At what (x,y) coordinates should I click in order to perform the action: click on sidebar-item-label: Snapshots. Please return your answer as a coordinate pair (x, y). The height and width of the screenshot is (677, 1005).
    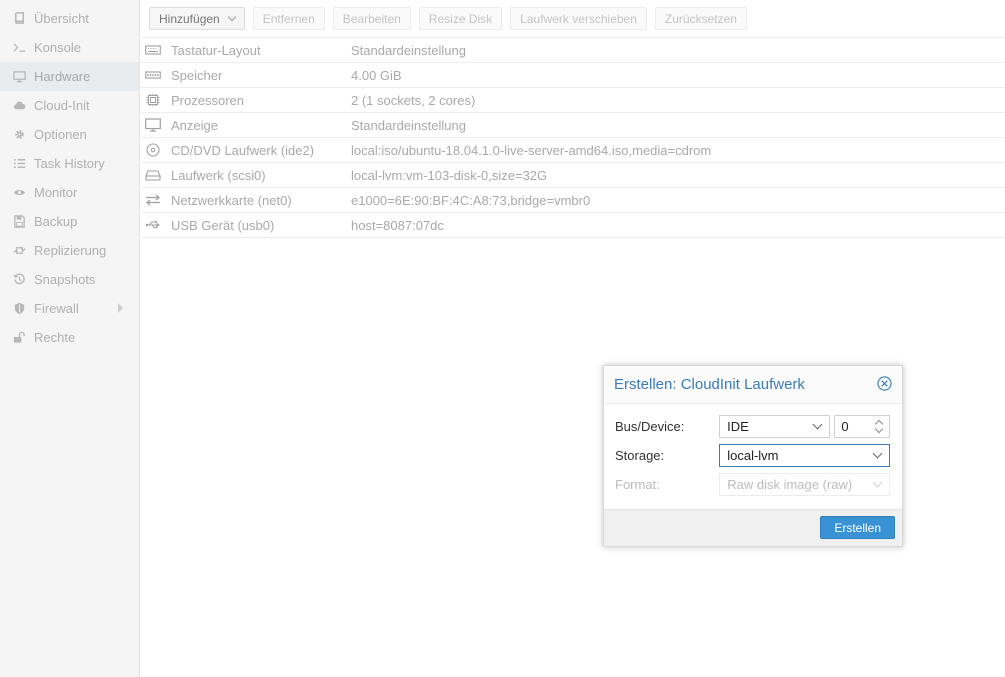
    Looking at the image, I should click on (65, 279).